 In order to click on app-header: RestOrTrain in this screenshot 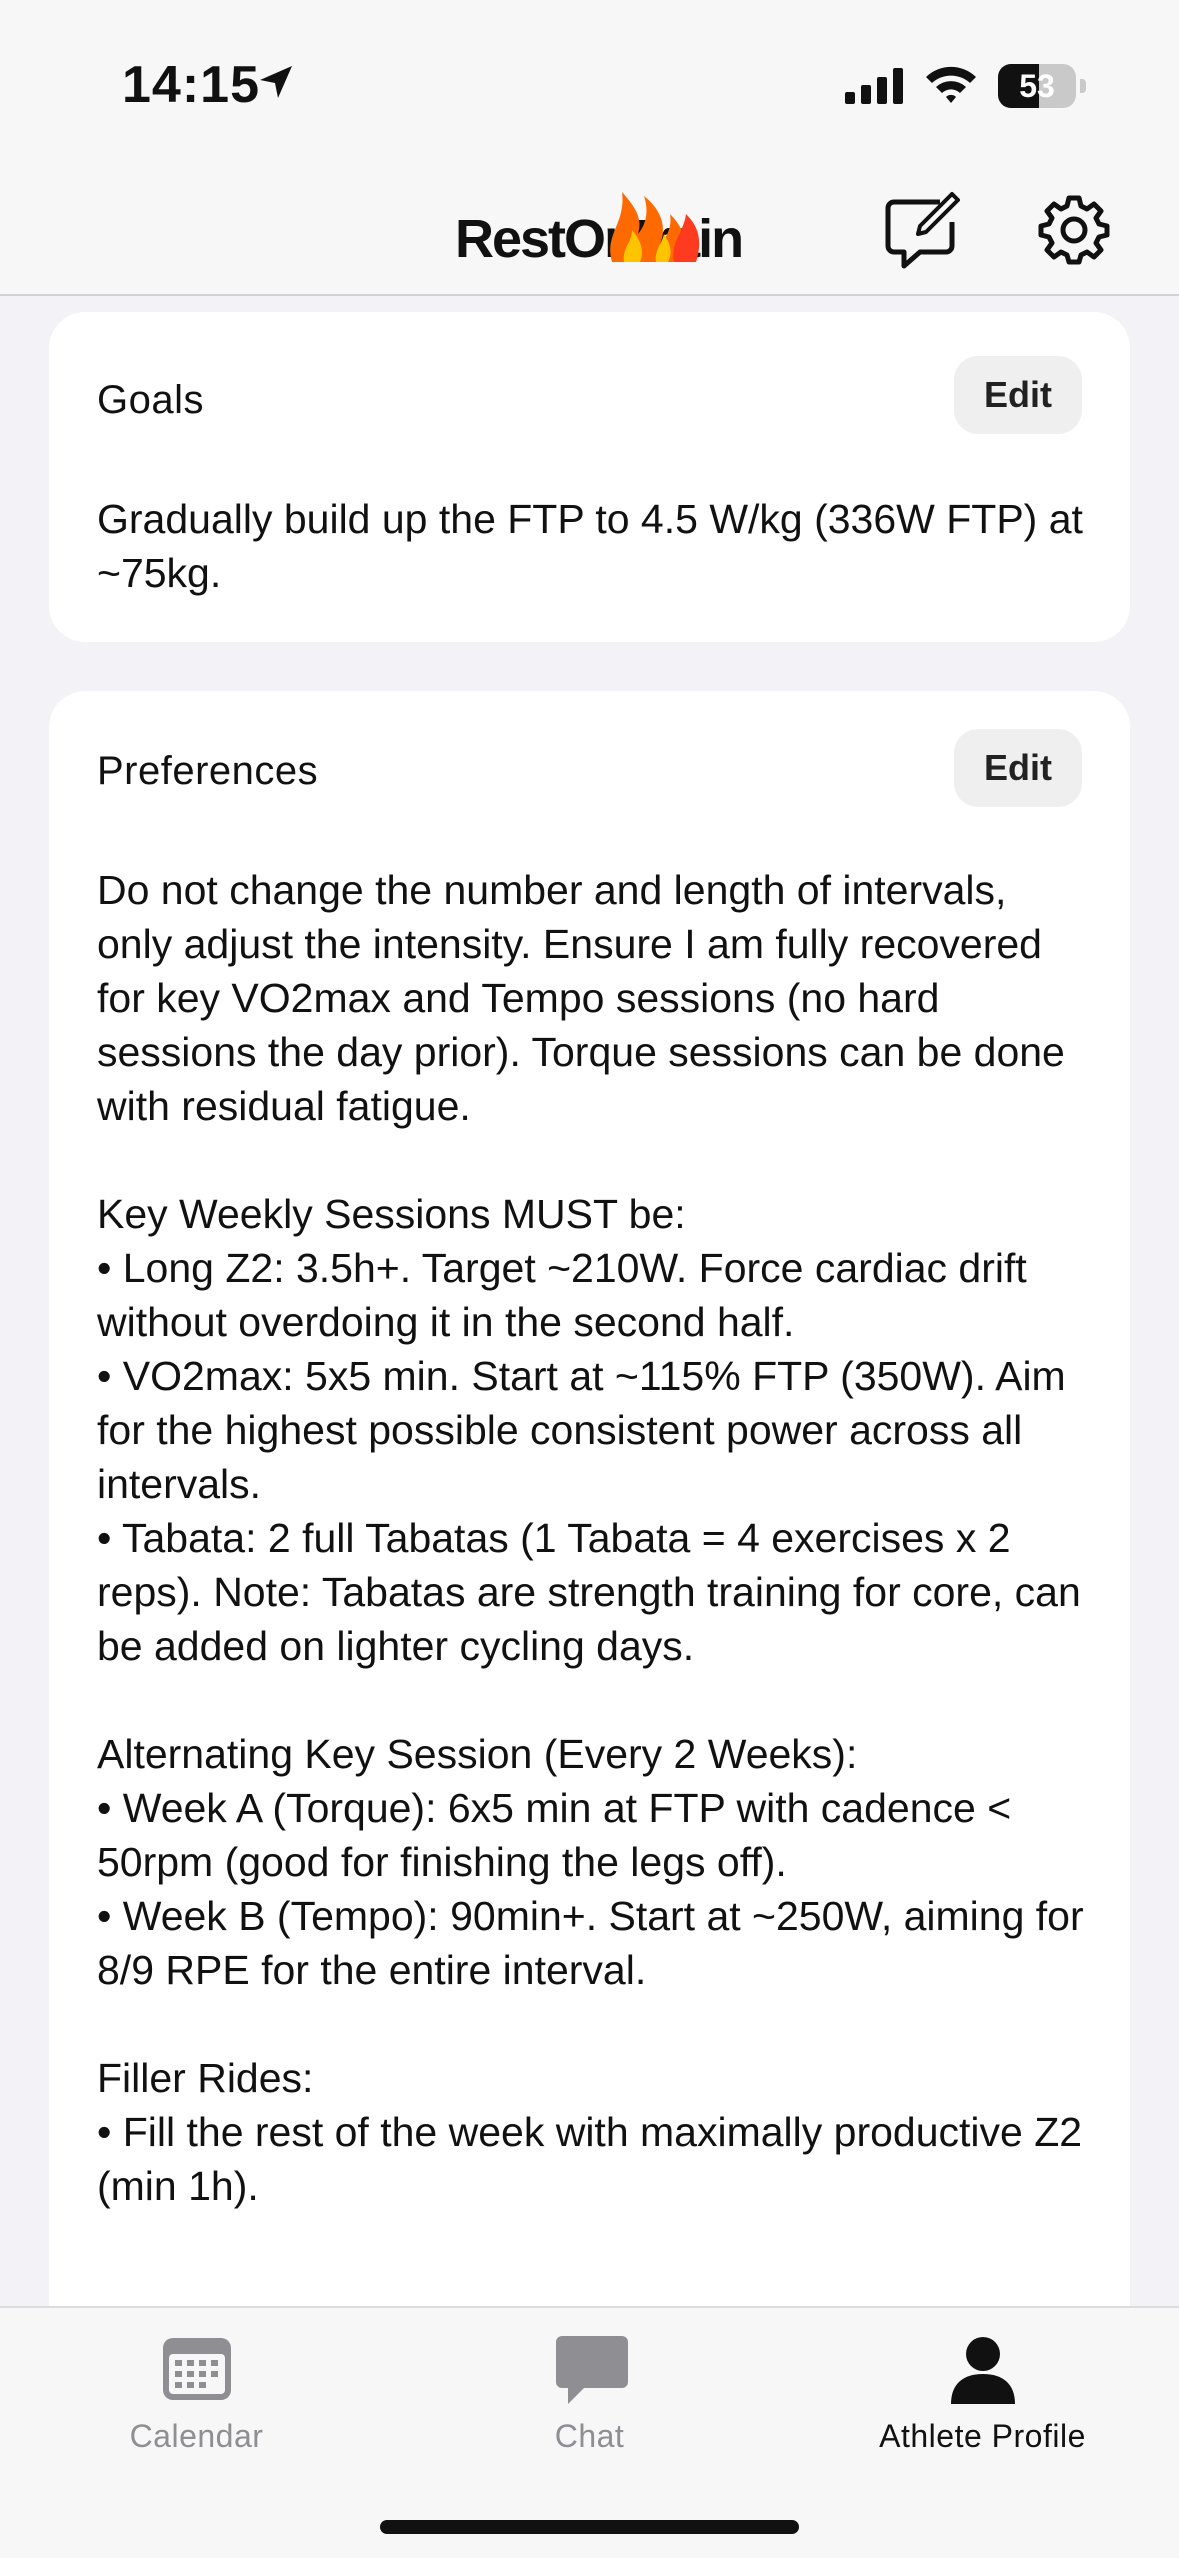, I will do `click(589, 233)`.